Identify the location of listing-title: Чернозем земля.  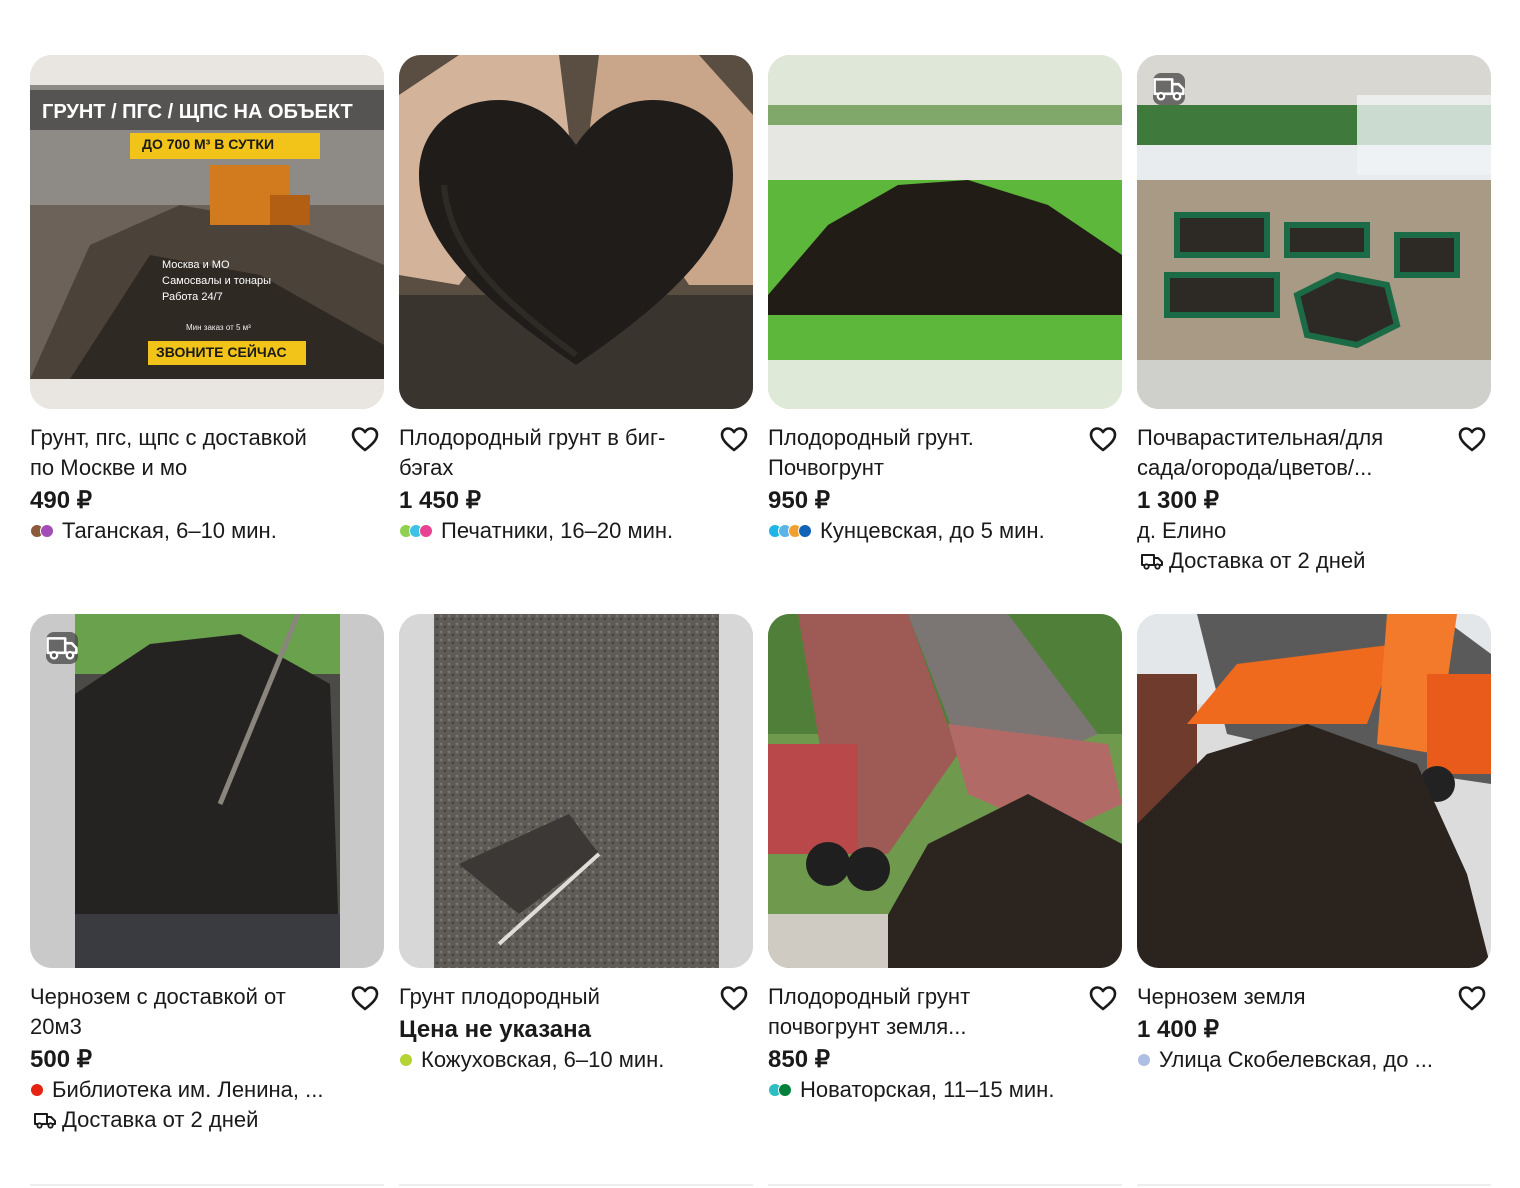
(1290, 997).